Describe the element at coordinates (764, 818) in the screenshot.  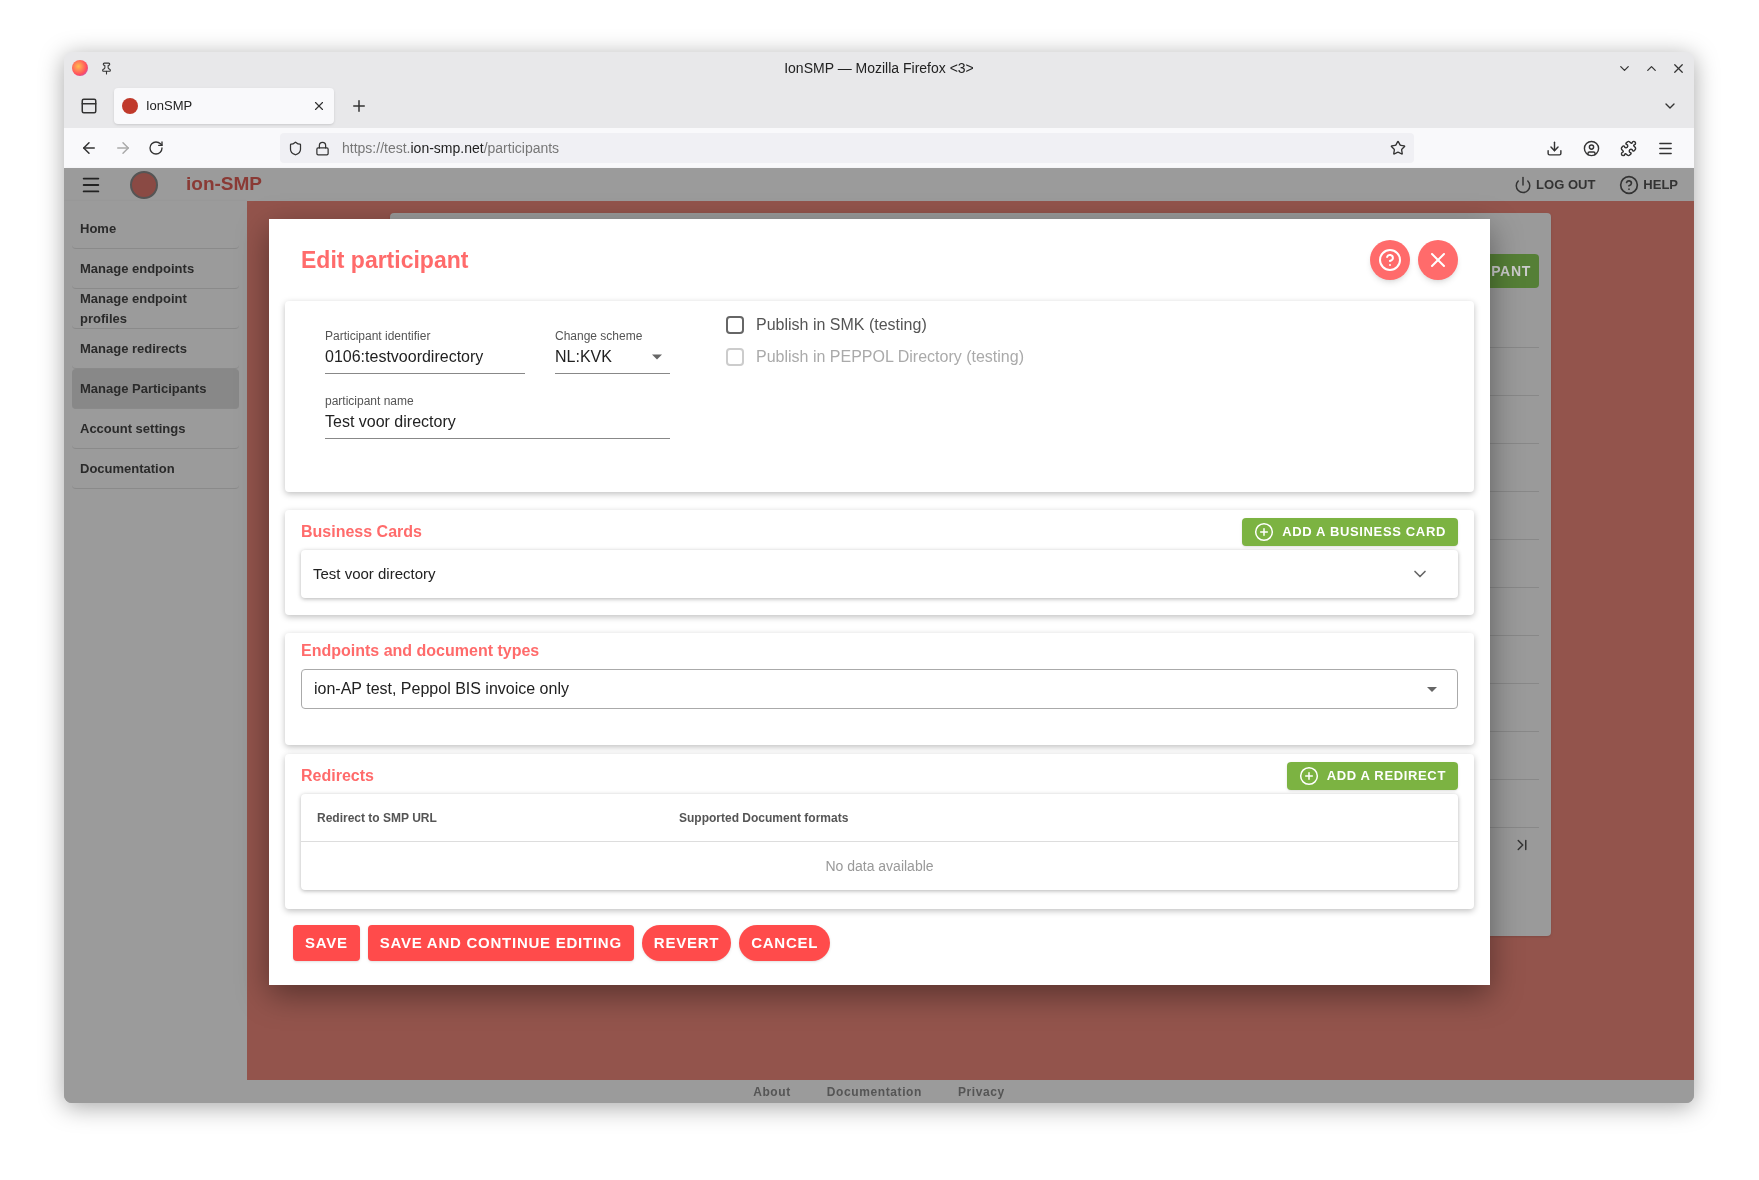
I see `column-header: Supported Document formats` at that location.